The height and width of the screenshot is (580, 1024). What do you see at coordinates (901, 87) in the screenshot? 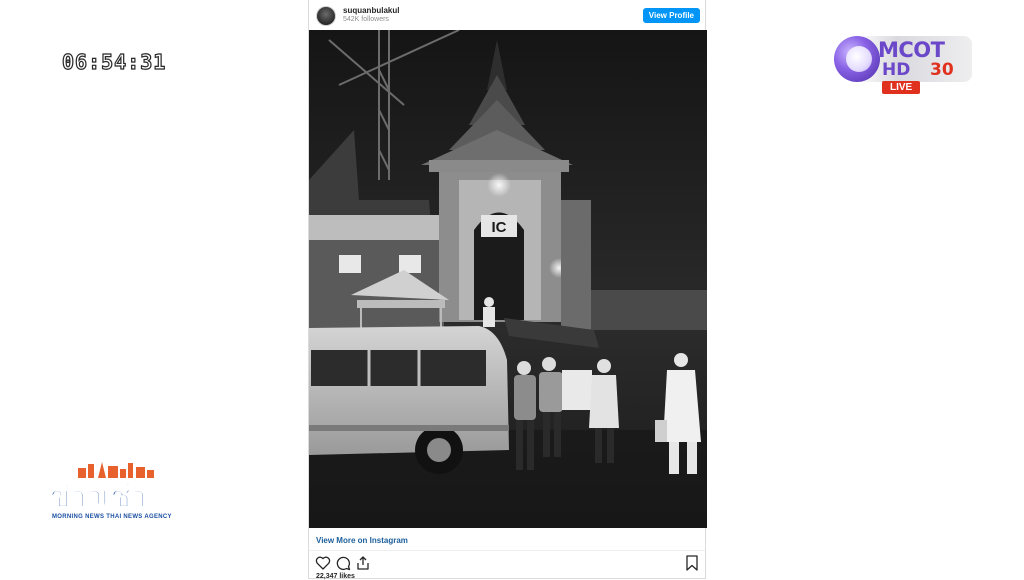
I see `live-badge: LIVE` at bounding box center [901, 87].